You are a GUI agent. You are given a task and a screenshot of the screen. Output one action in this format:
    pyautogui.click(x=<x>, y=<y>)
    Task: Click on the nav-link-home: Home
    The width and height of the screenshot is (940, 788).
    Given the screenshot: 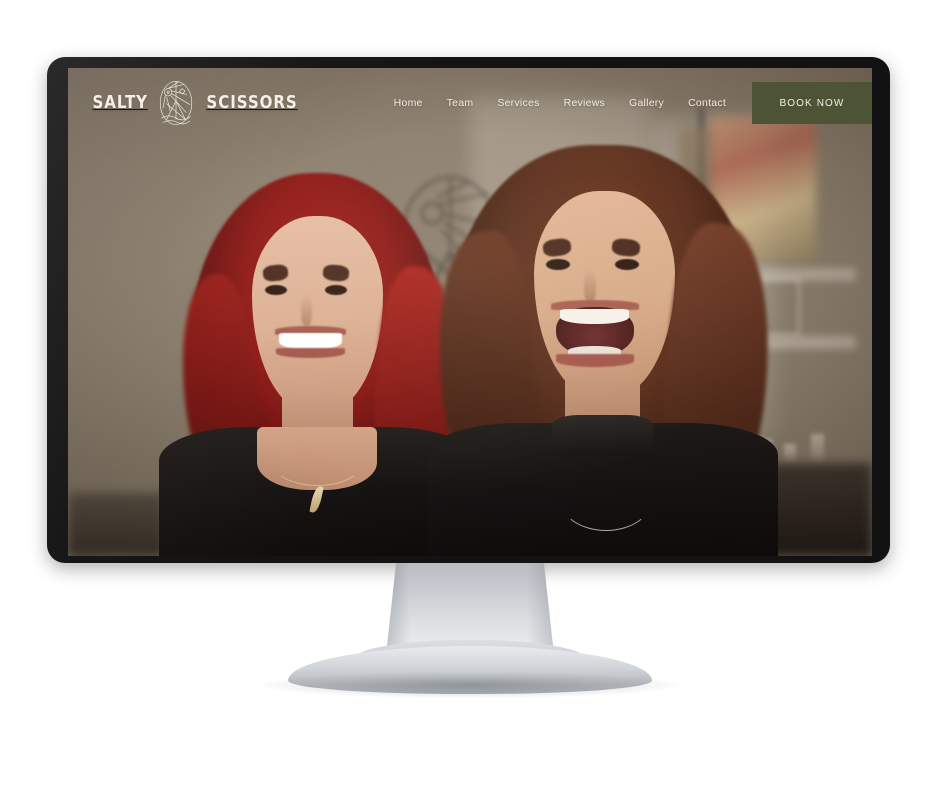 What is the action you would take?
    pyautogui.click(x=408, y=103)
    